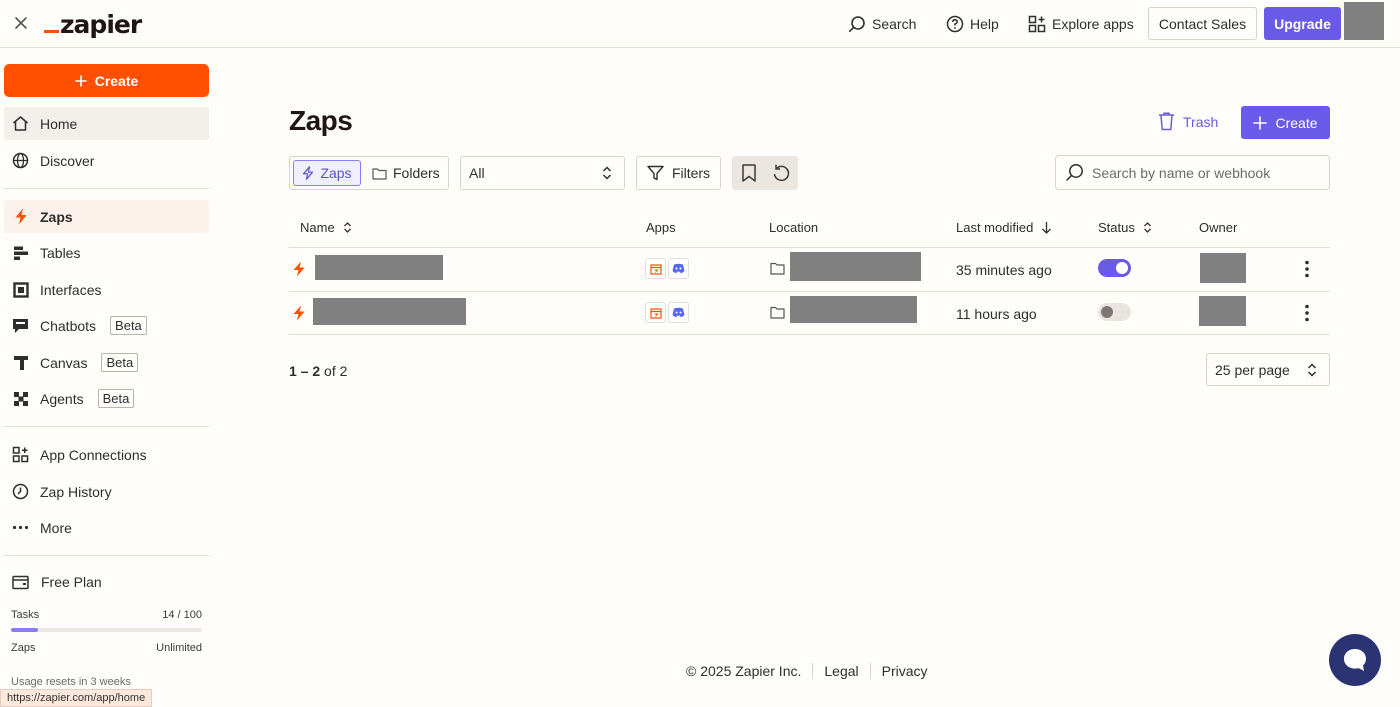 The width and height of the screenshot is (1400, 707). Describe the element at coordinates (1364, 21) in the screenshot. I see `avatar` at that location.